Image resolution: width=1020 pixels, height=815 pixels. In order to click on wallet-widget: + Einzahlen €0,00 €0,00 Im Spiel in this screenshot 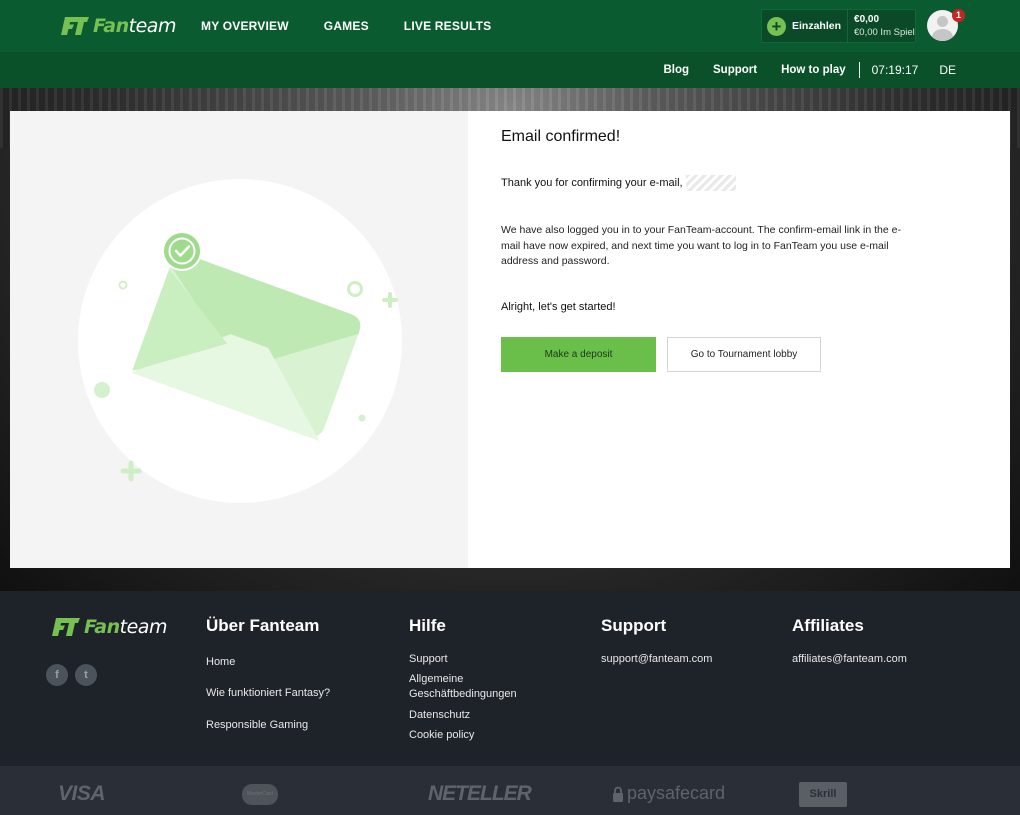, I will do `click(838, 26)`.